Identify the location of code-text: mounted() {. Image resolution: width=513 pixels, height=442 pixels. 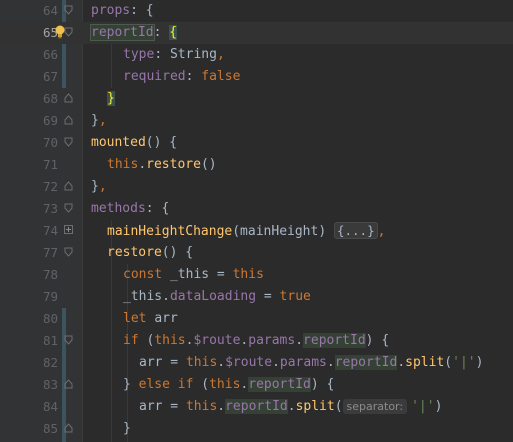
(134, 142).